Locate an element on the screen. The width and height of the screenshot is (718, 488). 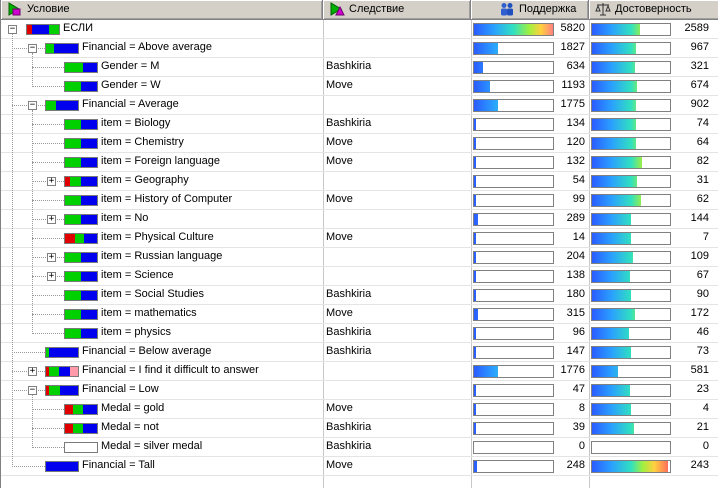
support-value: 5820 is located at coordinates (572, 28).